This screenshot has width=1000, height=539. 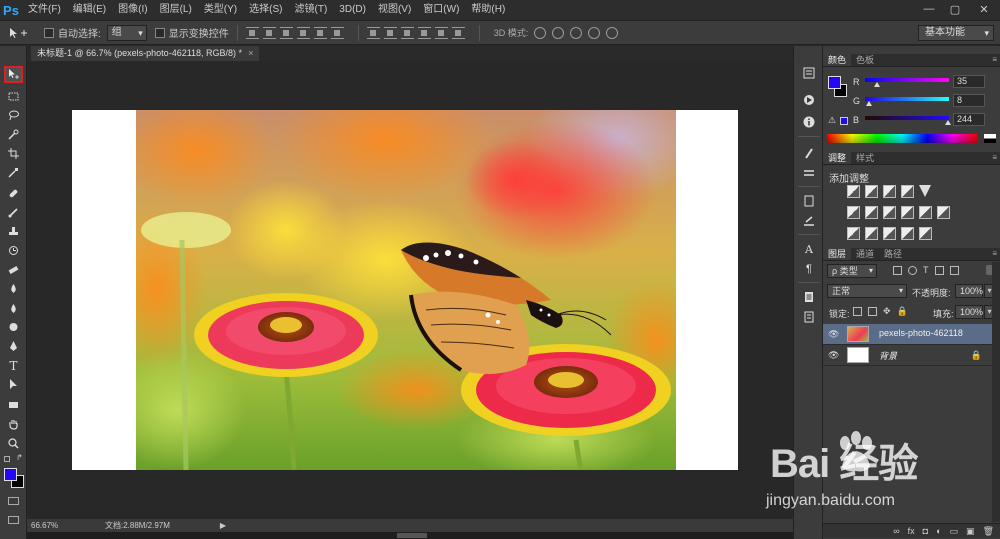 I want to click on delete-layer-icon: 🗑, so click(x=988, y=531).